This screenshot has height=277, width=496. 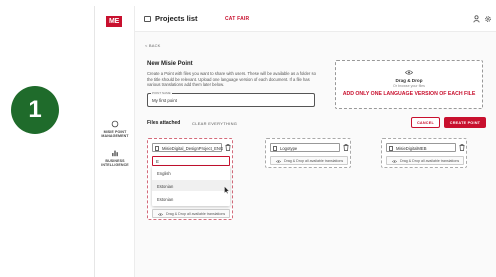 I want to click on files-attached-heading: Files attached, so click(x=164, y=123).